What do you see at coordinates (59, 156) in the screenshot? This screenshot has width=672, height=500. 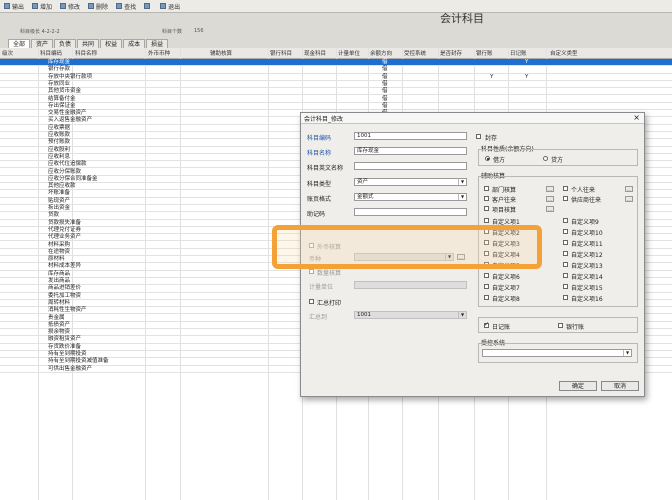 I see `account-name: 应收利息` at bounding box center [59, 156].